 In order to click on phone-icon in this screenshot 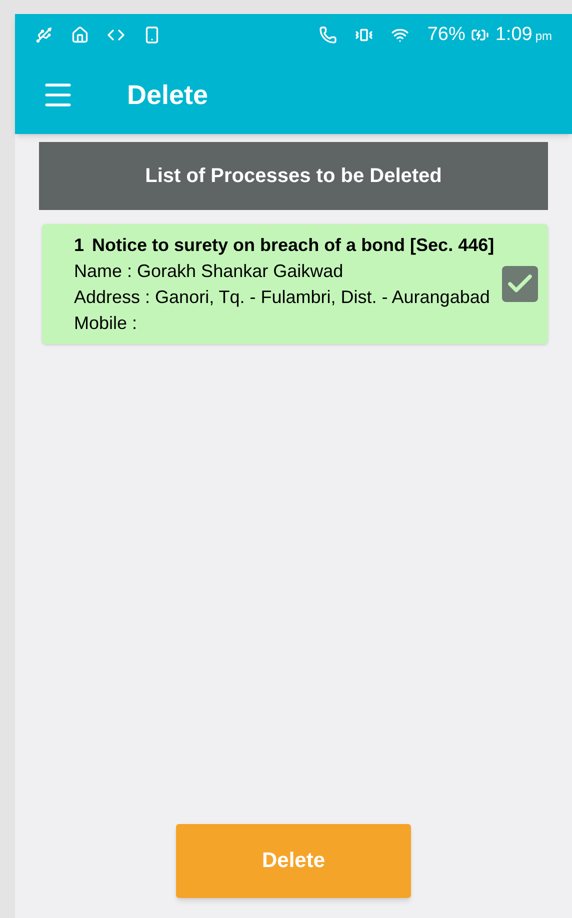, I will do `click(328, 35)`.